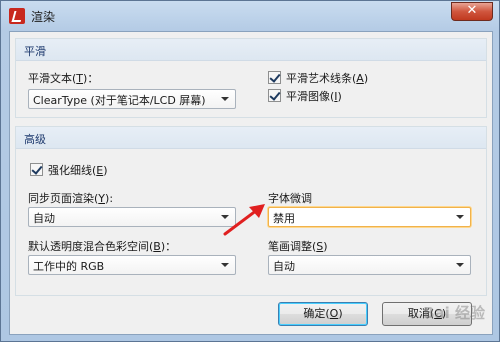 This screenshot has width=500, height=342. I want to click on smooth-lines-label: 平滑艺术线条(A), so click(327, 78).